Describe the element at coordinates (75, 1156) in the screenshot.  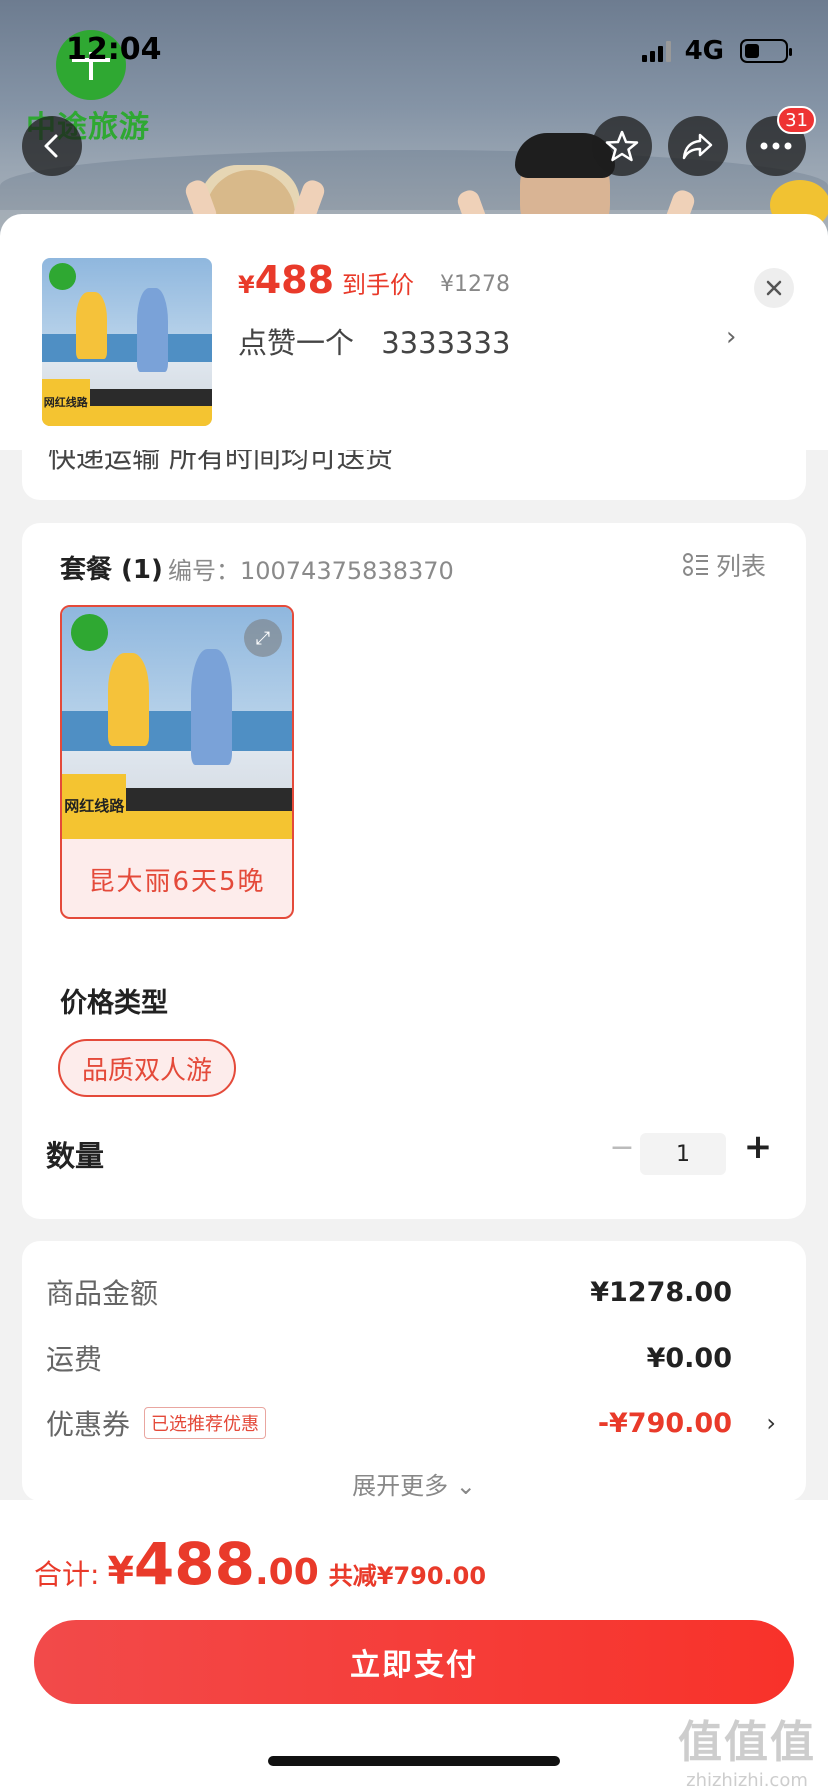
I see `quantity-label: 数量` at that location.